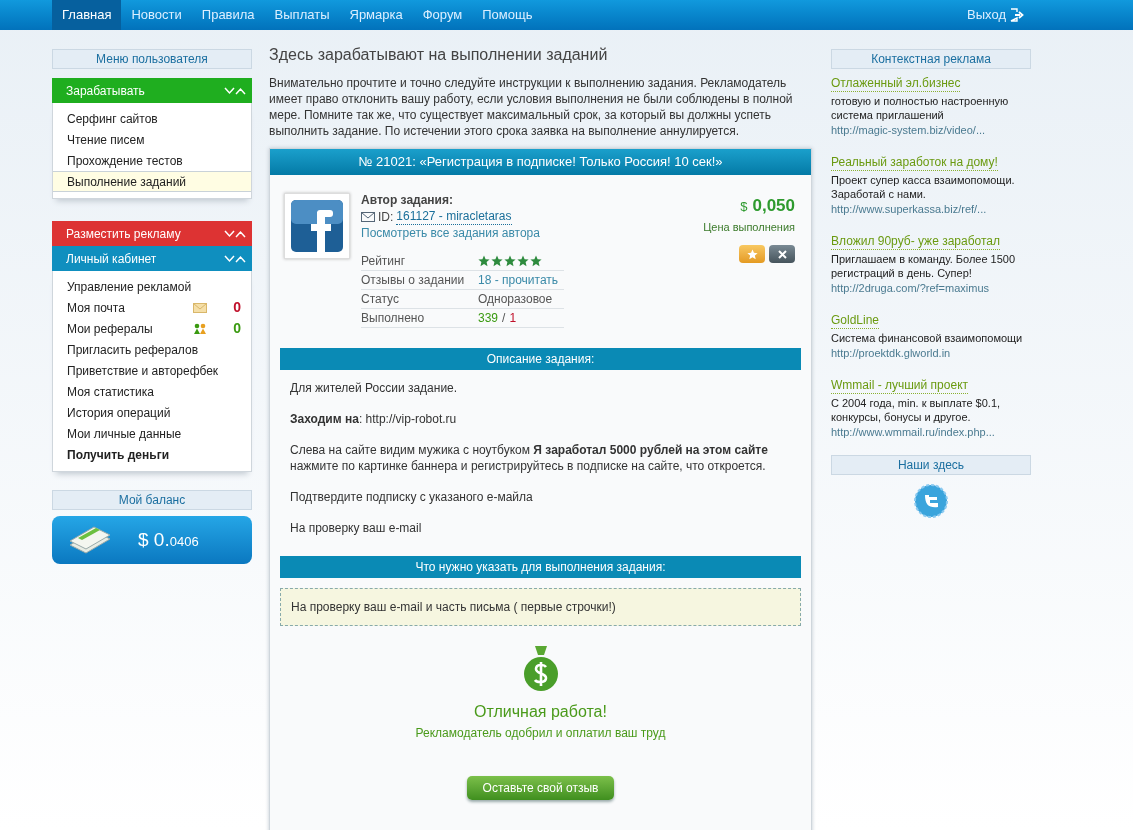  I want to click on author-link: 161127 - miracletaras, so click(454, 216).